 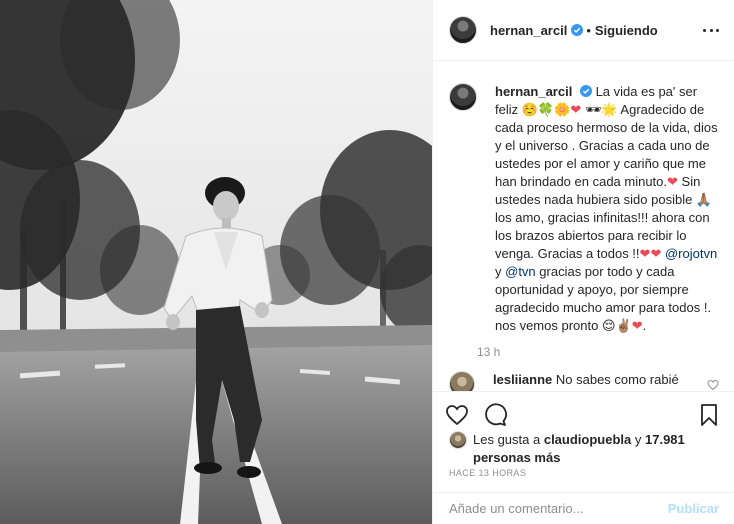 What do you see at coordinates (693, 508) in the screenshot?
I see `publish-button: Publicar` at bounding box center [693, 508].